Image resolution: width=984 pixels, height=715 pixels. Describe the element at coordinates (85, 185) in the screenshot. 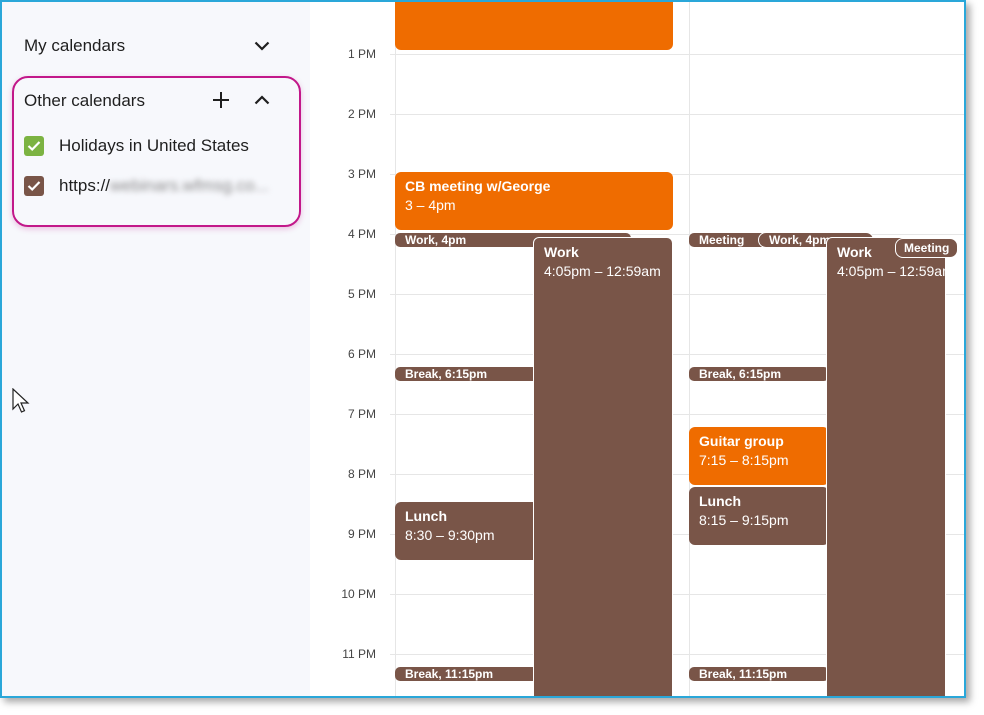

I see `calendar-url-prefix: https://` at that location.